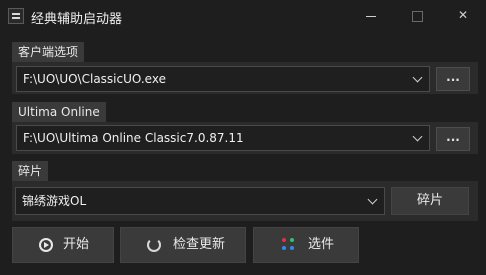 This screenshot has height=275, width=486. What do you see at coordinates (199, 244) in the screenshot?
I see `check-update-label: 检查更新` at bounding box center [199, 244].